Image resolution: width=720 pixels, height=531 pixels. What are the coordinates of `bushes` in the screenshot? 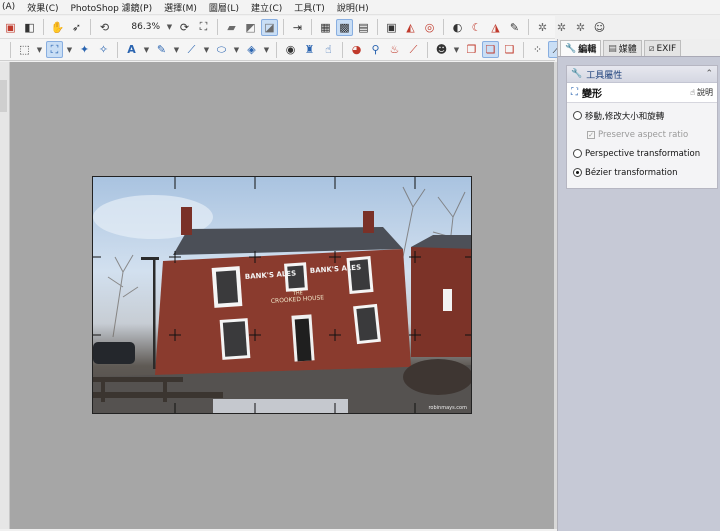 It's located at (437, 377).